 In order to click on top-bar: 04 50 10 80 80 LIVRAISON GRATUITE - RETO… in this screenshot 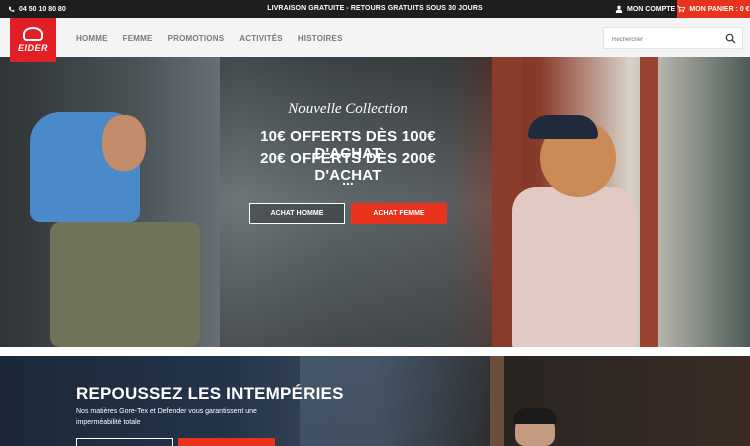, I will do `click(375, 9)`.